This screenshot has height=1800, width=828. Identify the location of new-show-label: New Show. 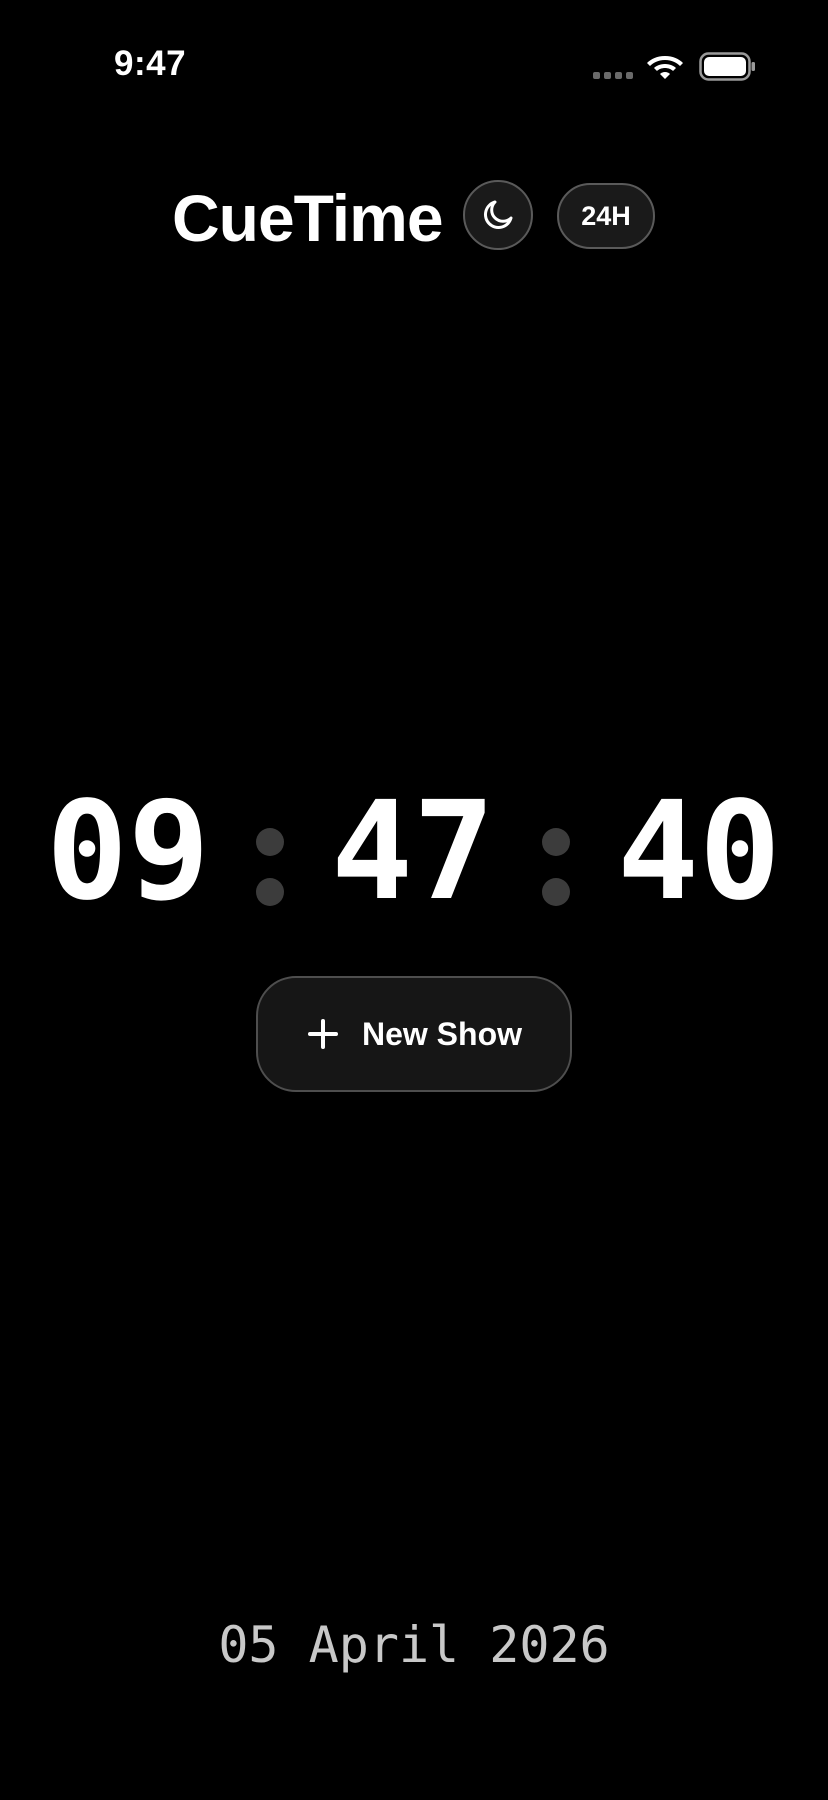
(441, 1033).